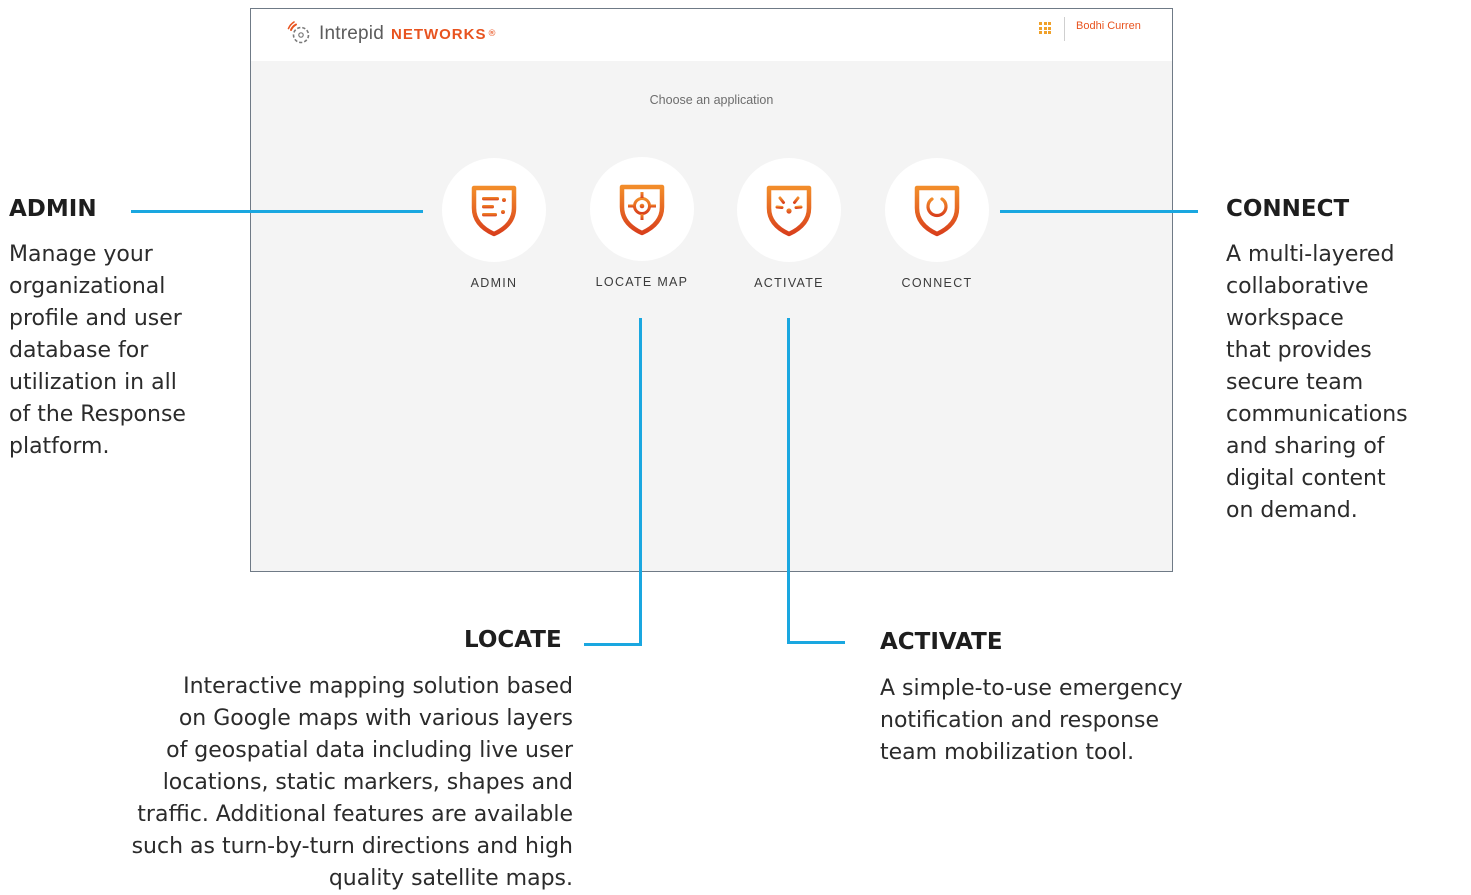  What do you see at coordinates (711, 100) in the screenshot?
I see `choose-application-title: Choose an application` at bounding box center [711, 100].